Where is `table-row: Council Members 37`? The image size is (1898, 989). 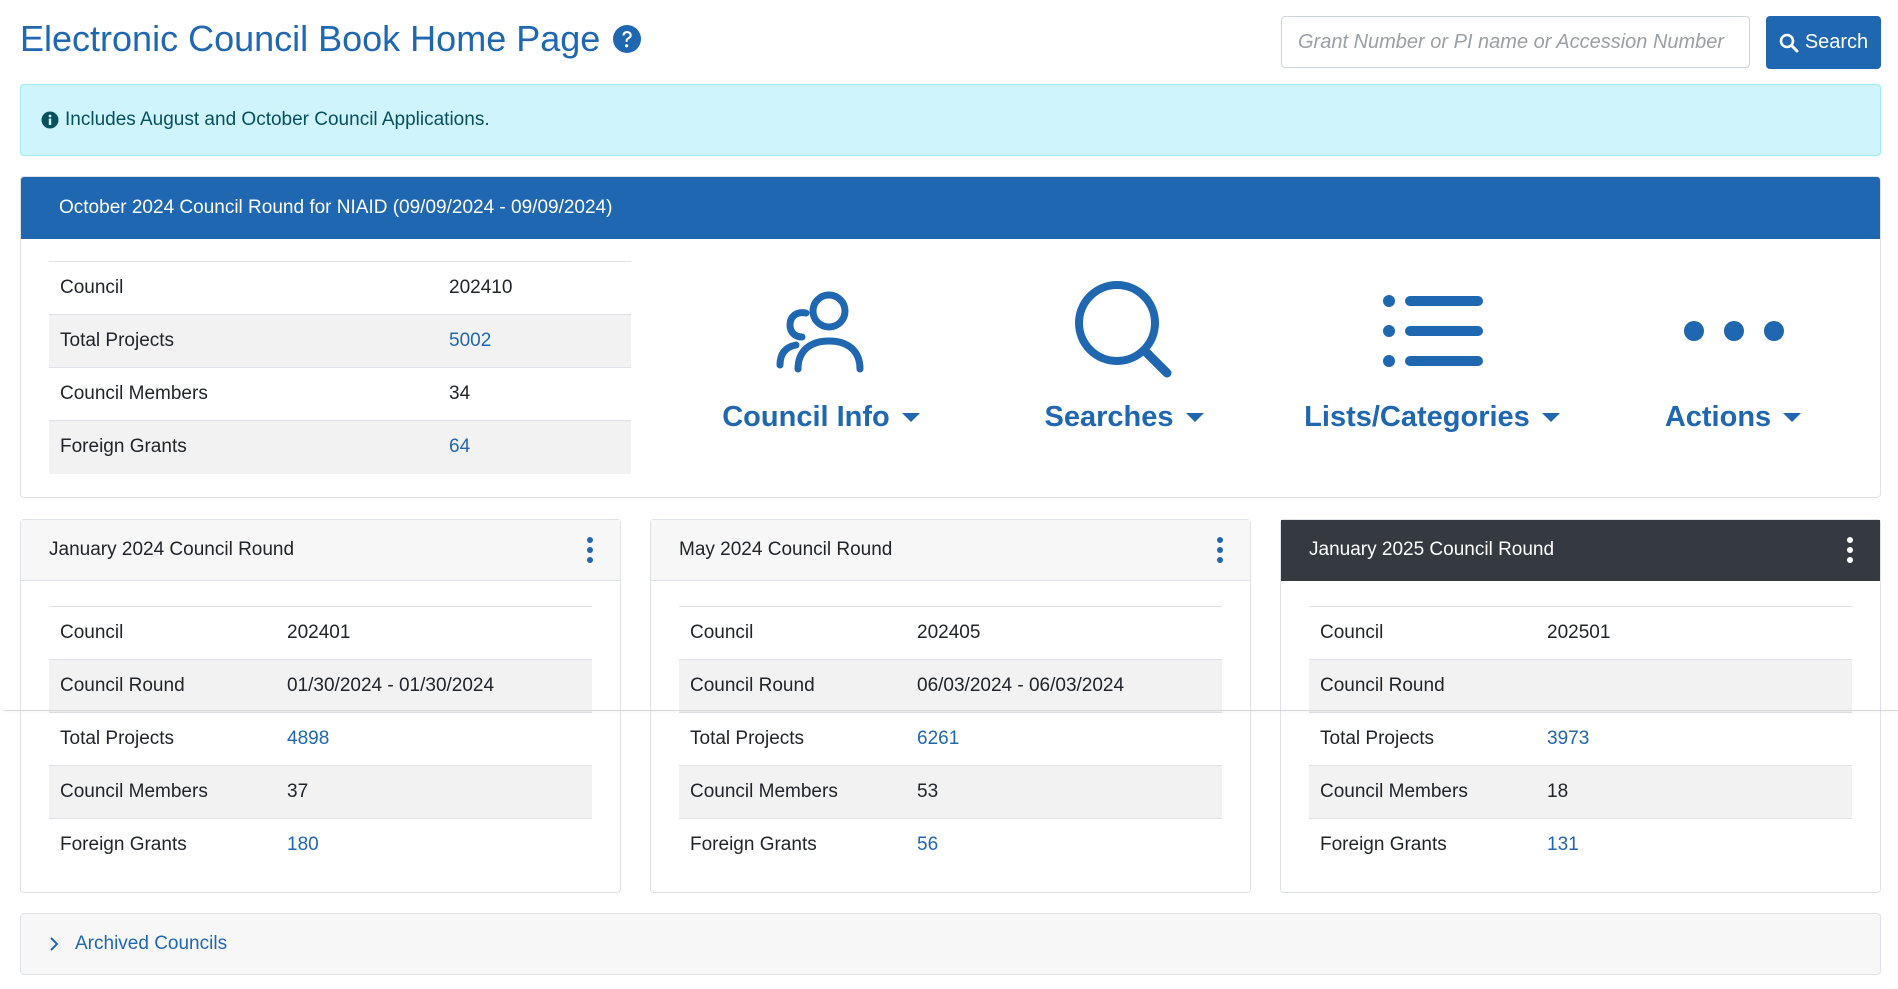 table-row: Council Members 37 is located at coordinates (320, 792).